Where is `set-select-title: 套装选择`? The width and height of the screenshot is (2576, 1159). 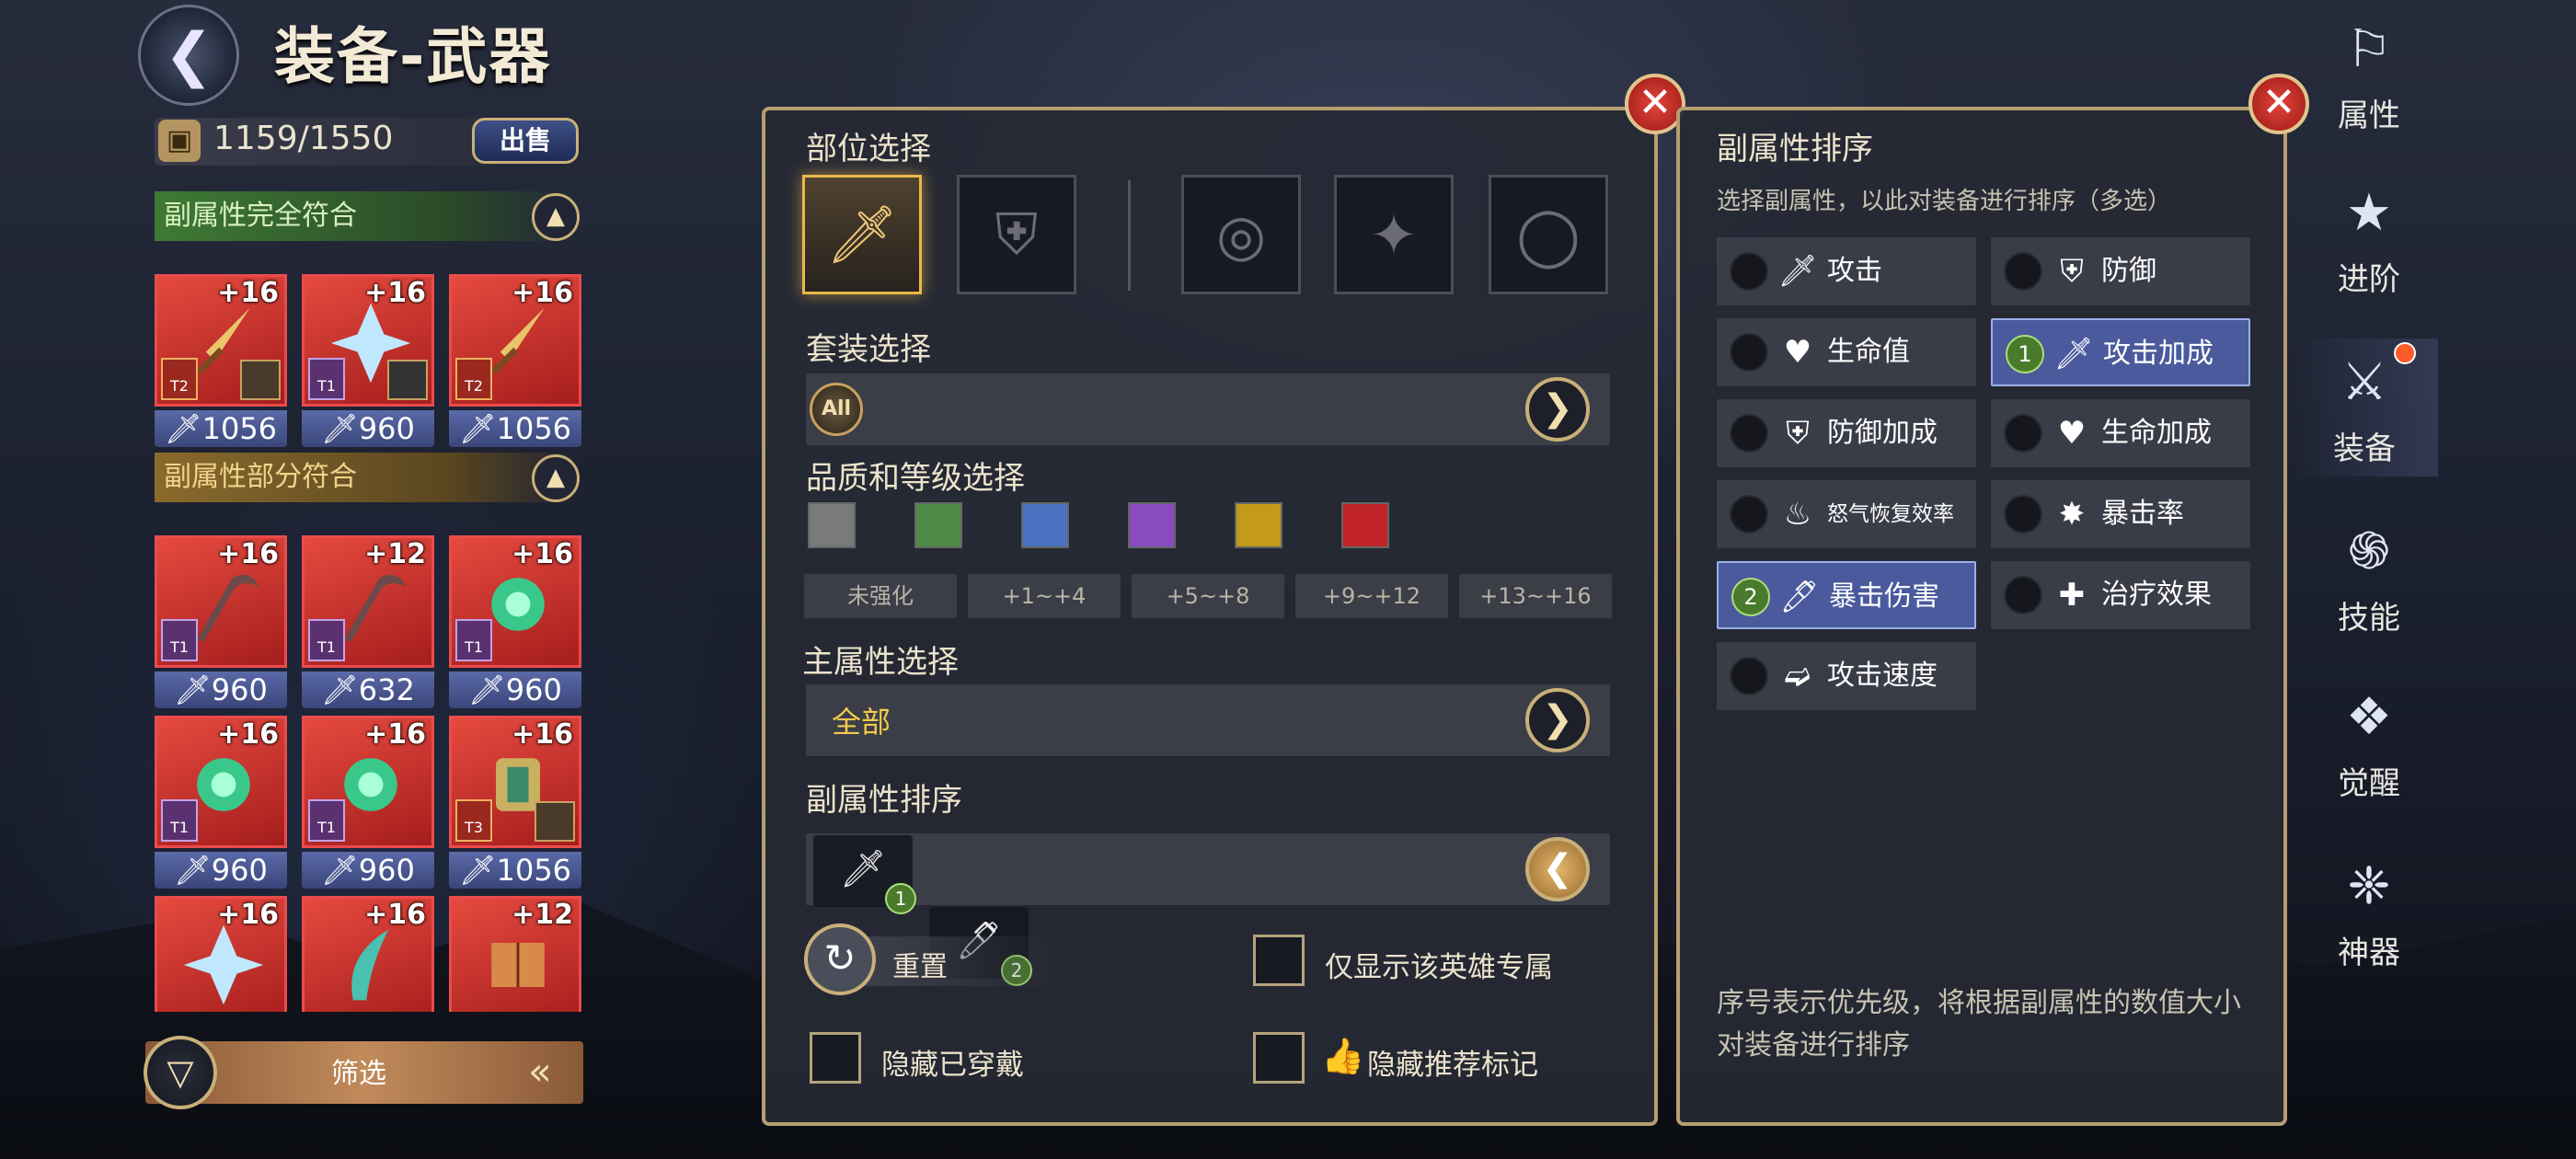
set-select-title: 套装选择 is located at coordinates (868, 349).